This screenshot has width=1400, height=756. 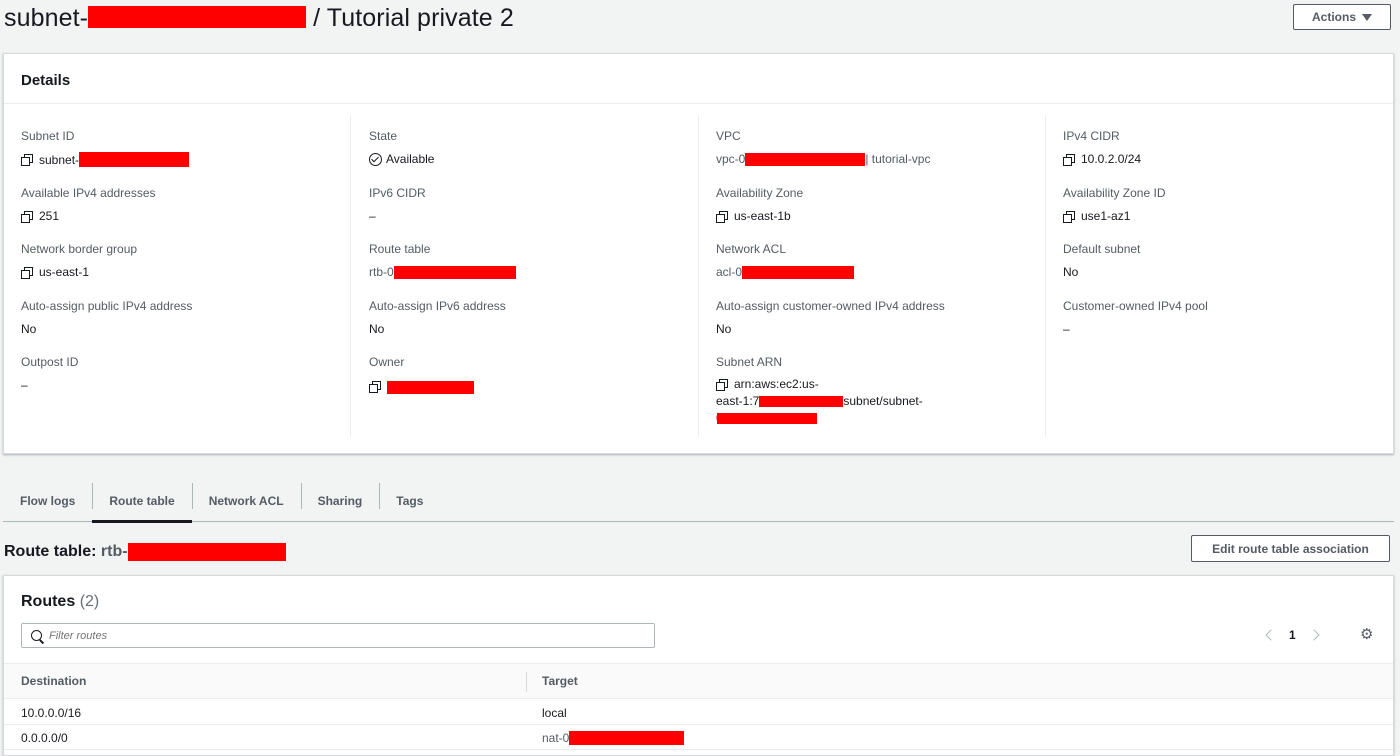 What do you see at coordinates (50, 362) in the screenshot?
I see `field-label: Outpost ID` at bounding box center [50, 362].